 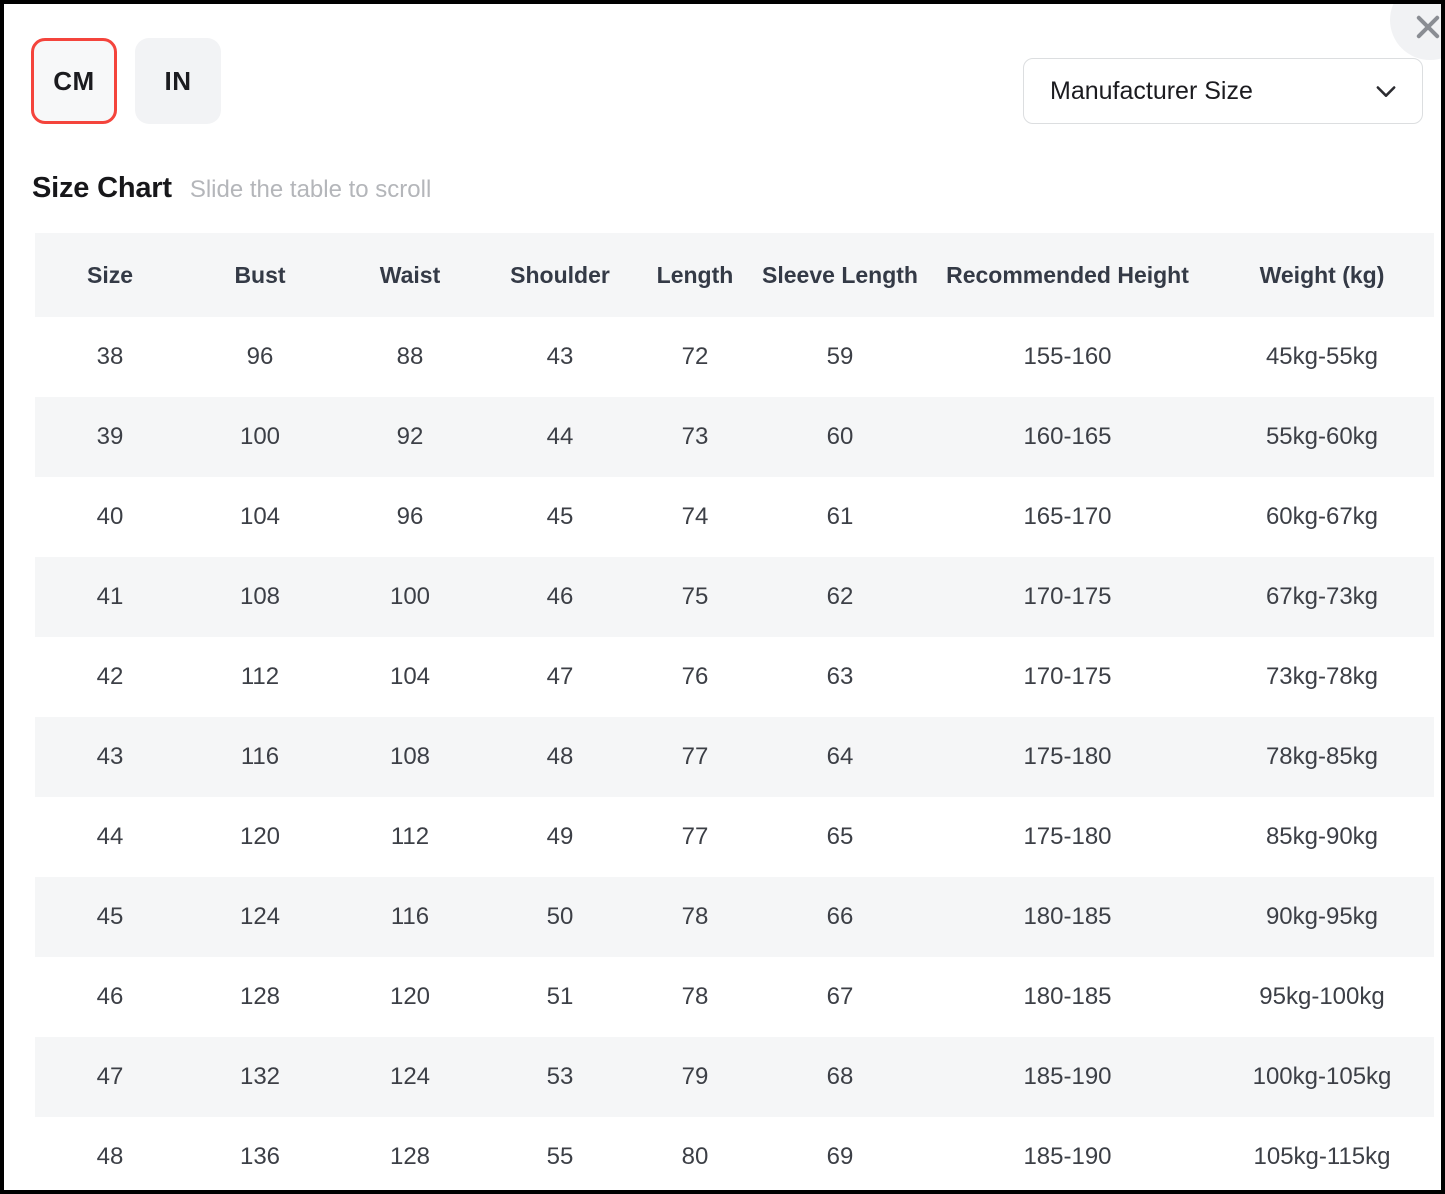 I want to click on table-row: 39 100 92 44 73 60 160-165 55kg-60kg, so click(x=734, y=437).